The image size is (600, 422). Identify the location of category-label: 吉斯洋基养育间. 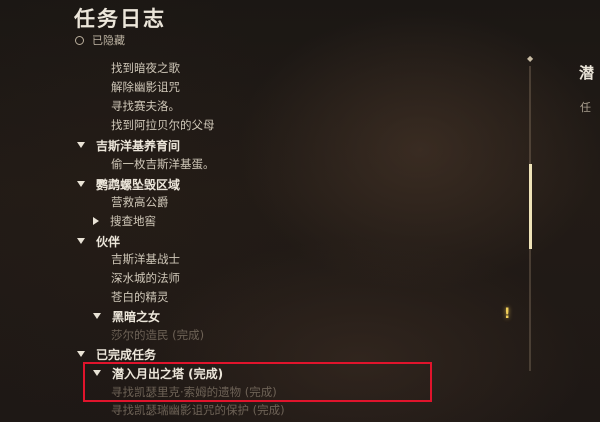
(138, 145).